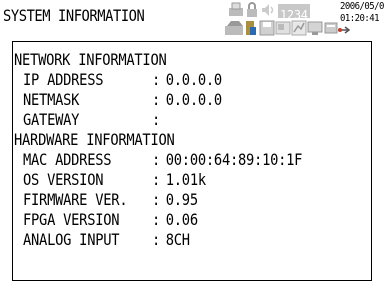  I want to click on status-icon-area: 1234, so click(287, 21).